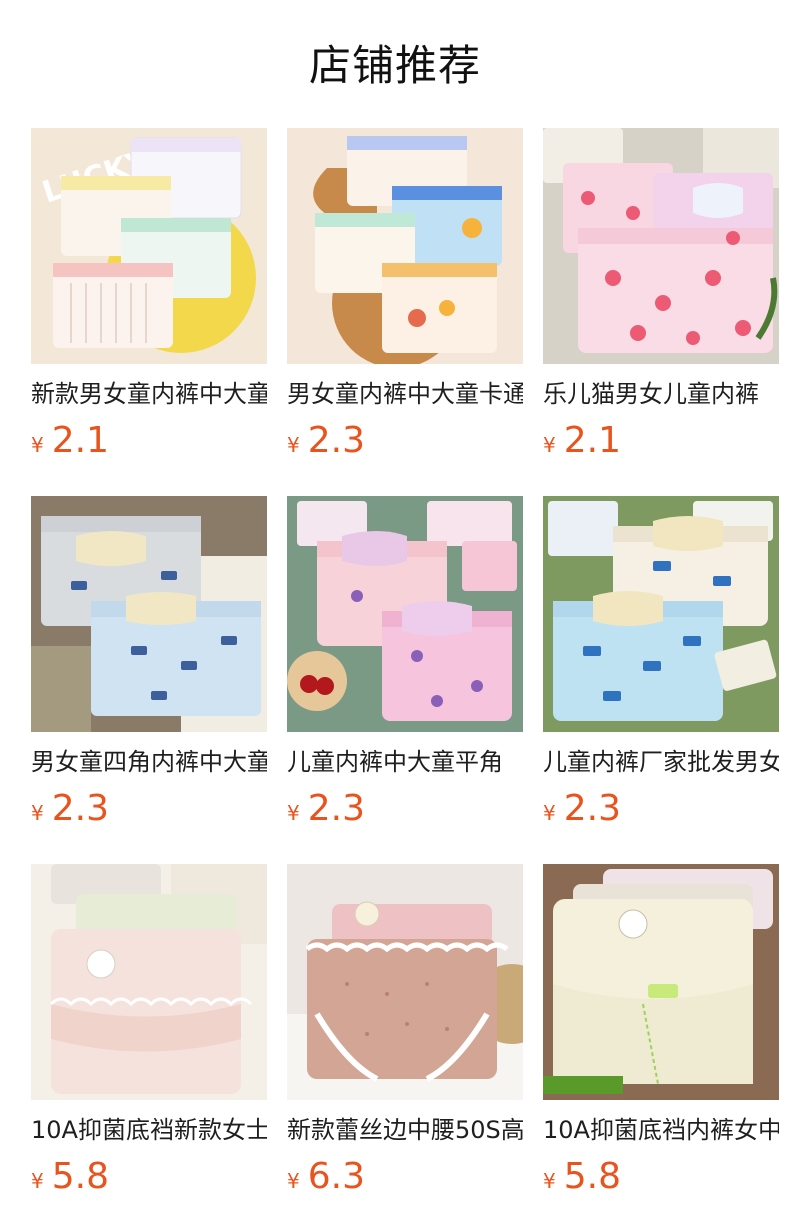  I want to click on product-card: 儿童内裤厂家批发男女 ¥ 2.3, so click(661, 680).